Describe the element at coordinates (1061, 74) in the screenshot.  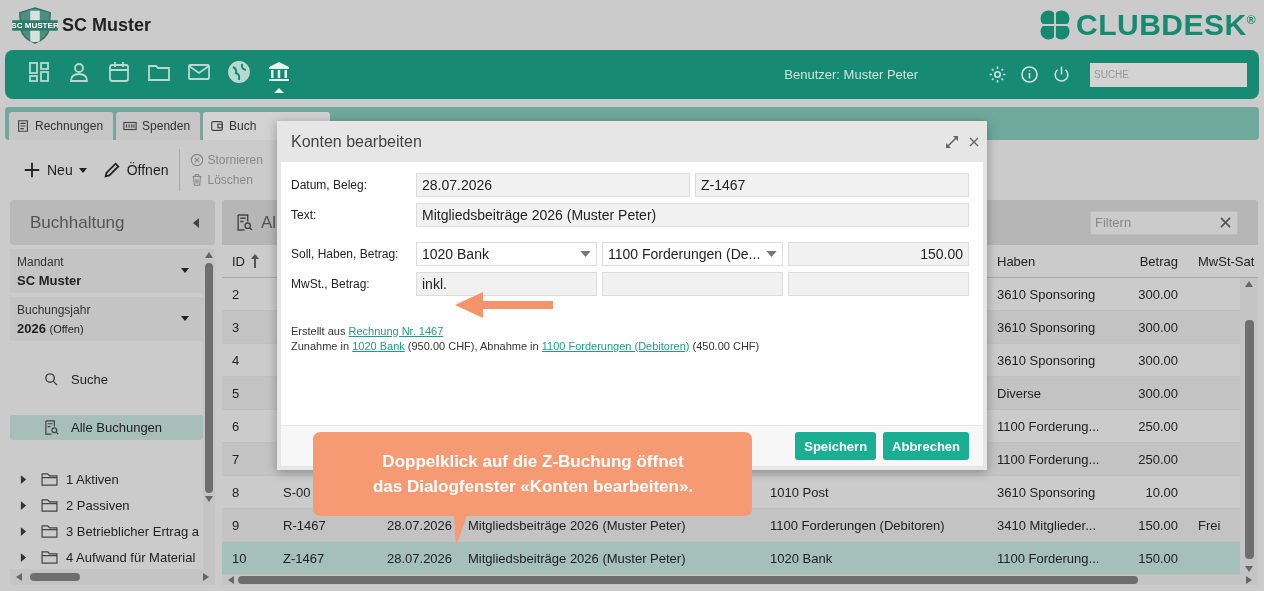
I see `power-icon` at that location.